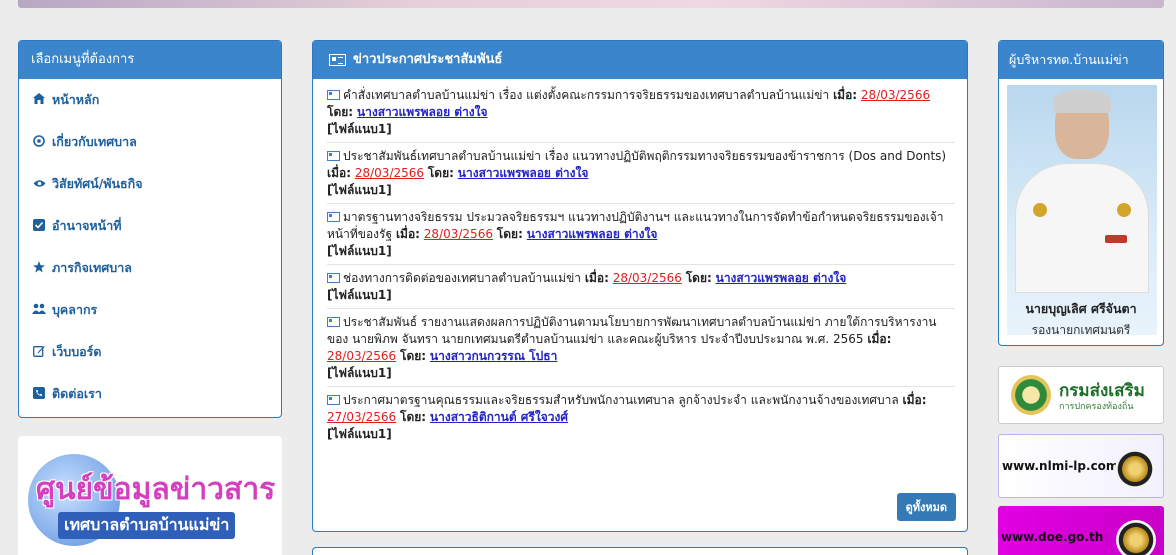 This screenshot has height=555, width=1176. What do you see at coordinates (150, 100) in the screenshot?
I see `menu-item-home: หน้าหลัก` at bounding box center [150, 100].